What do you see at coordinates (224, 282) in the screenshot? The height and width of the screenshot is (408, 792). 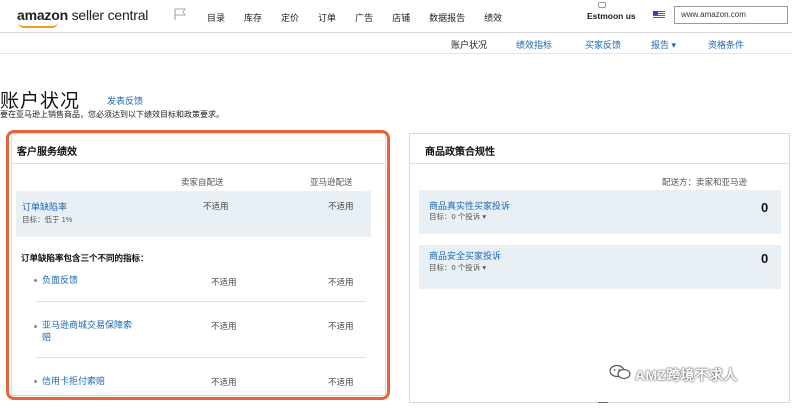 I see `negative-feedback-merchant: 不适用` at bounding box center [224, 282].